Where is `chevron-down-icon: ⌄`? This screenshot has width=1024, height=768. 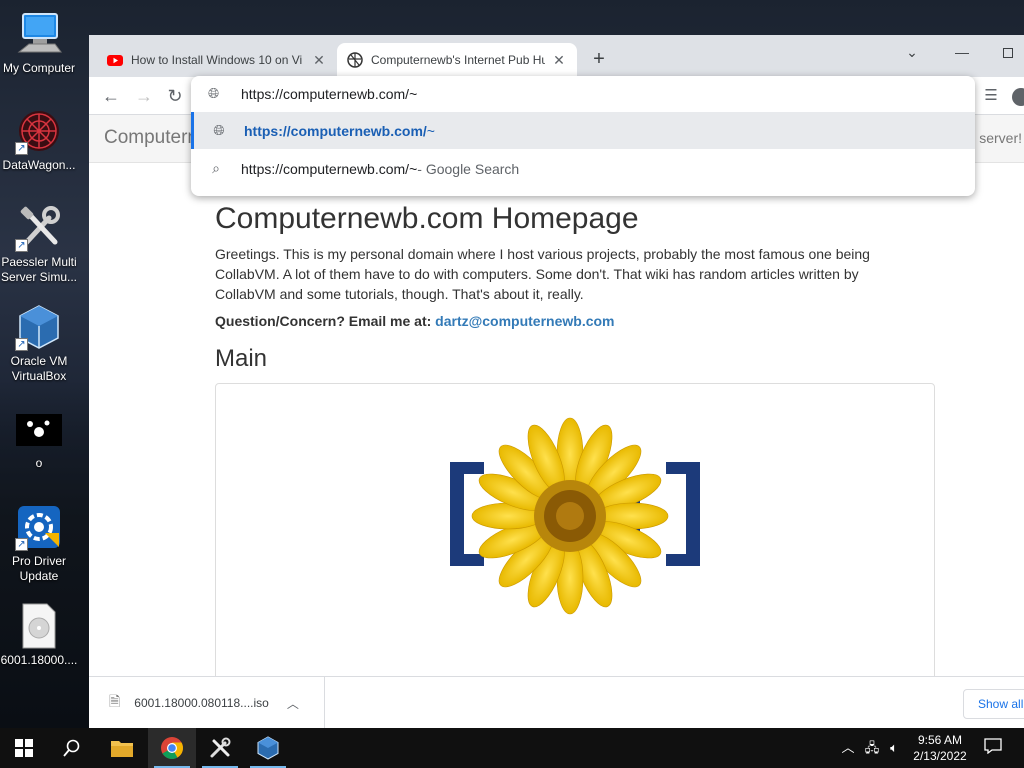
chevron-down-icon: ⌄ is located at coordinates (912, 52).